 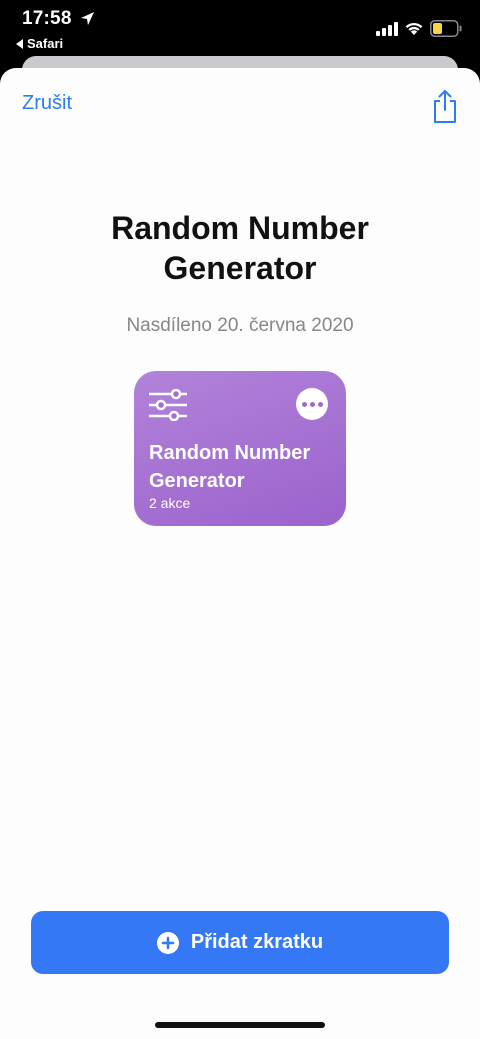 What do you see at coordinates (45, 43) in the screenshot?
I see `back-app-label: Safari` at bounding box center [45, 43].